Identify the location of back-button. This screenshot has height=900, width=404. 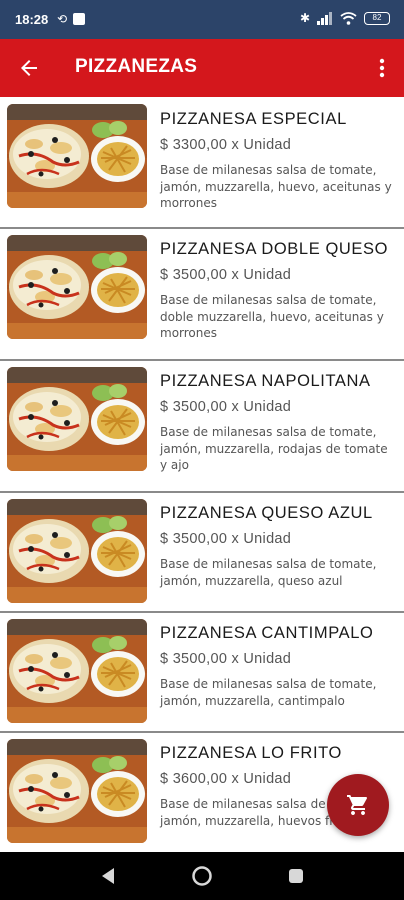
(29, 68).